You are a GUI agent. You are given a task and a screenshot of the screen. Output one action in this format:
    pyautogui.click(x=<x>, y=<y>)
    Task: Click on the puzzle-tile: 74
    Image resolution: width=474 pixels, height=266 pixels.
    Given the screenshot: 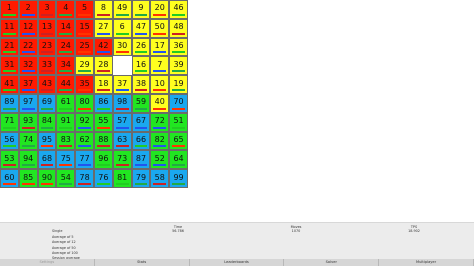 What is the action you would take?
    pyautogui.click(x=28, y=141)
    